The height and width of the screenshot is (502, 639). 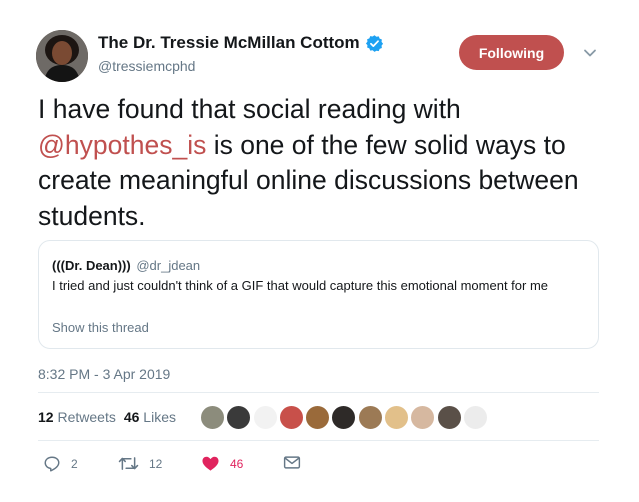 What do you see at coordinates (210, 463) in the screenshot?
I see `heart-icon` at bounding box center [210, 463].